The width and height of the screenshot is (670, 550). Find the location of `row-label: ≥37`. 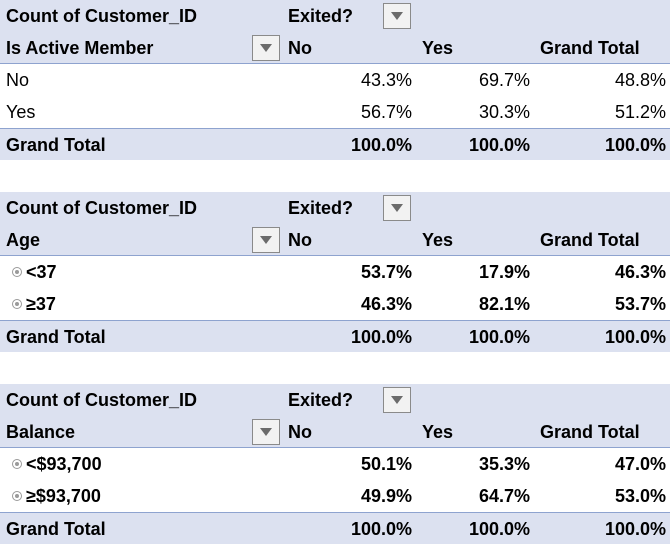

row-label: ≥37 is located at coordinates (34, 304).